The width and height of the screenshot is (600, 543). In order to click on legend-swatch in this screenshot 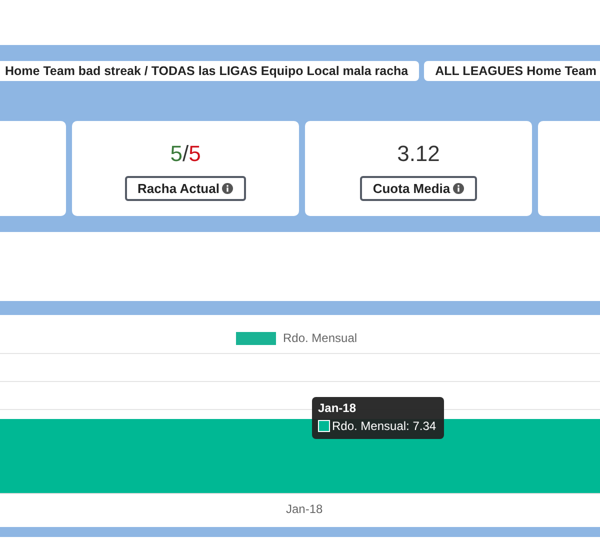, I will do `click(256, 338)`.